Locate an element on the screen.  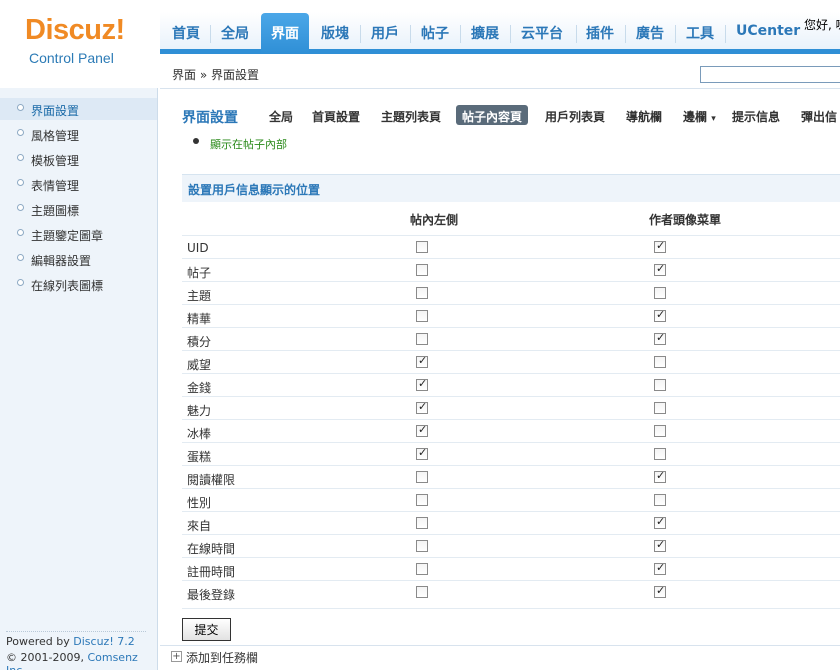
nav-users: 用戶 is located at coordinates (385, 37).